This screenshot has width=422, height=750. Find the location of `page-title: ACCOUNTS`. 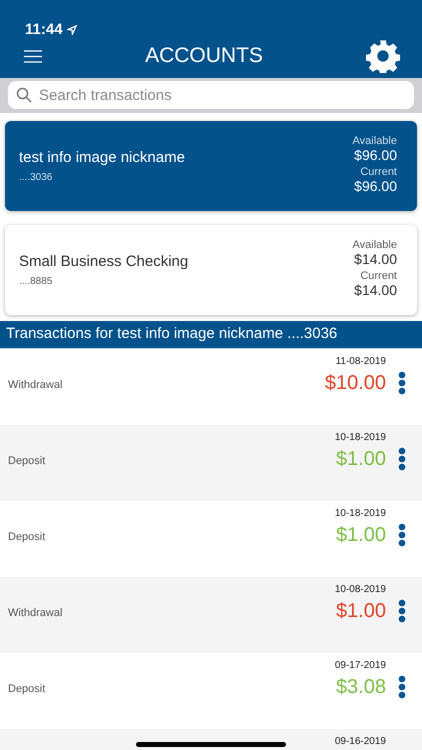

page-title: ACCOUNTS is located at coordinates (204, 56).